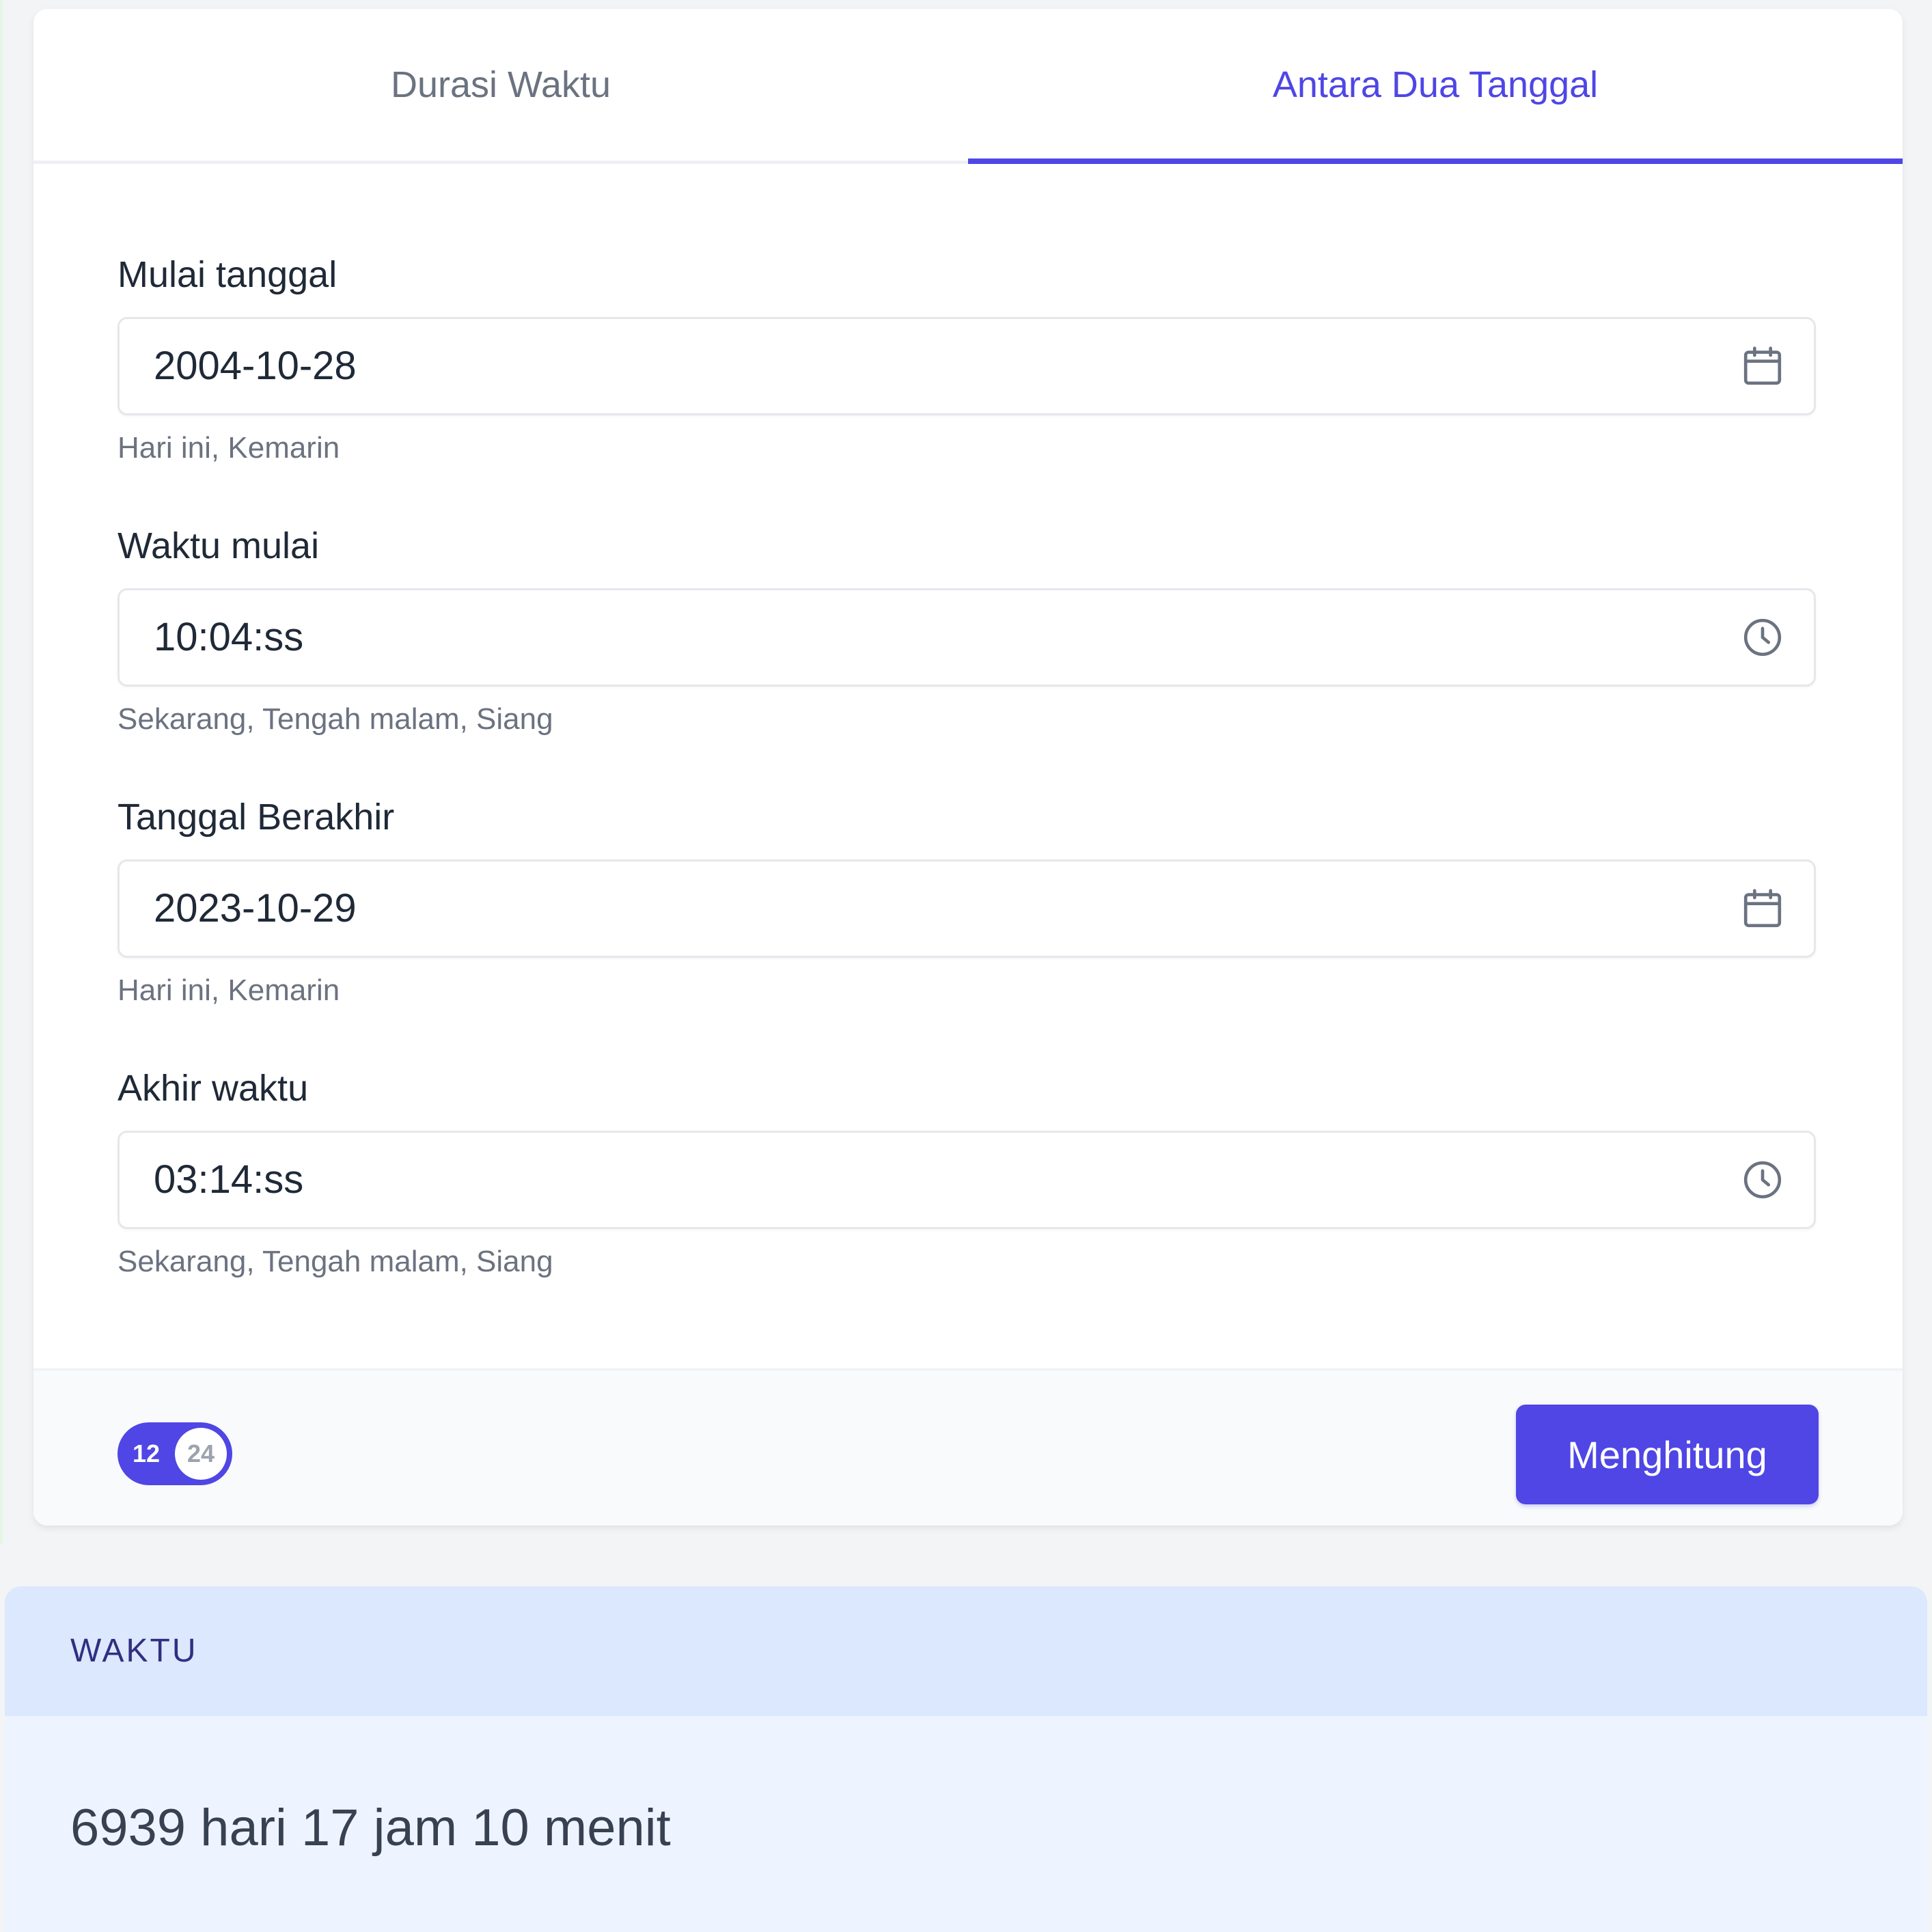 The image size is (1932, 1932). What do you see at coordinates (336, 1262) in the screenshot?
I see `end-time-hint: Sekarang, Tengah malam, Siang` at bounding box center [336, 1262].